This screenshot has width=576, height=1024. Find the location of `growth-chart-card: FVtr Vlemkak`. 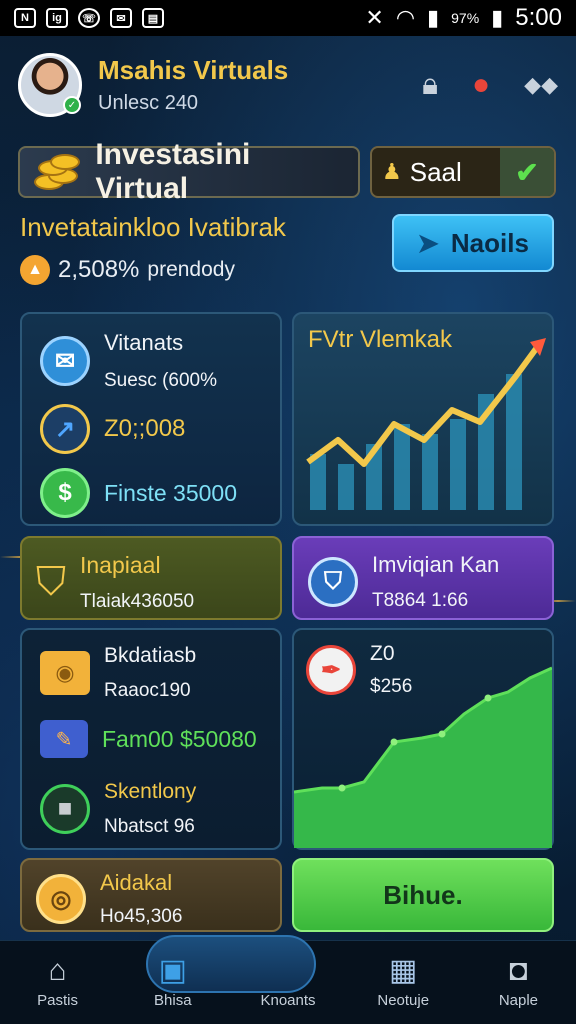

growth-chart-card: FVtr Vlemkak is located at coordinates (423, 419).